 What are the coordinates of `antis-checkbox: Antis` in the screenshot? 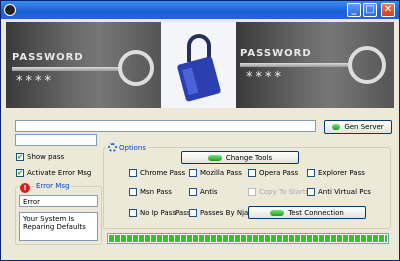 It's located at (203, 192).